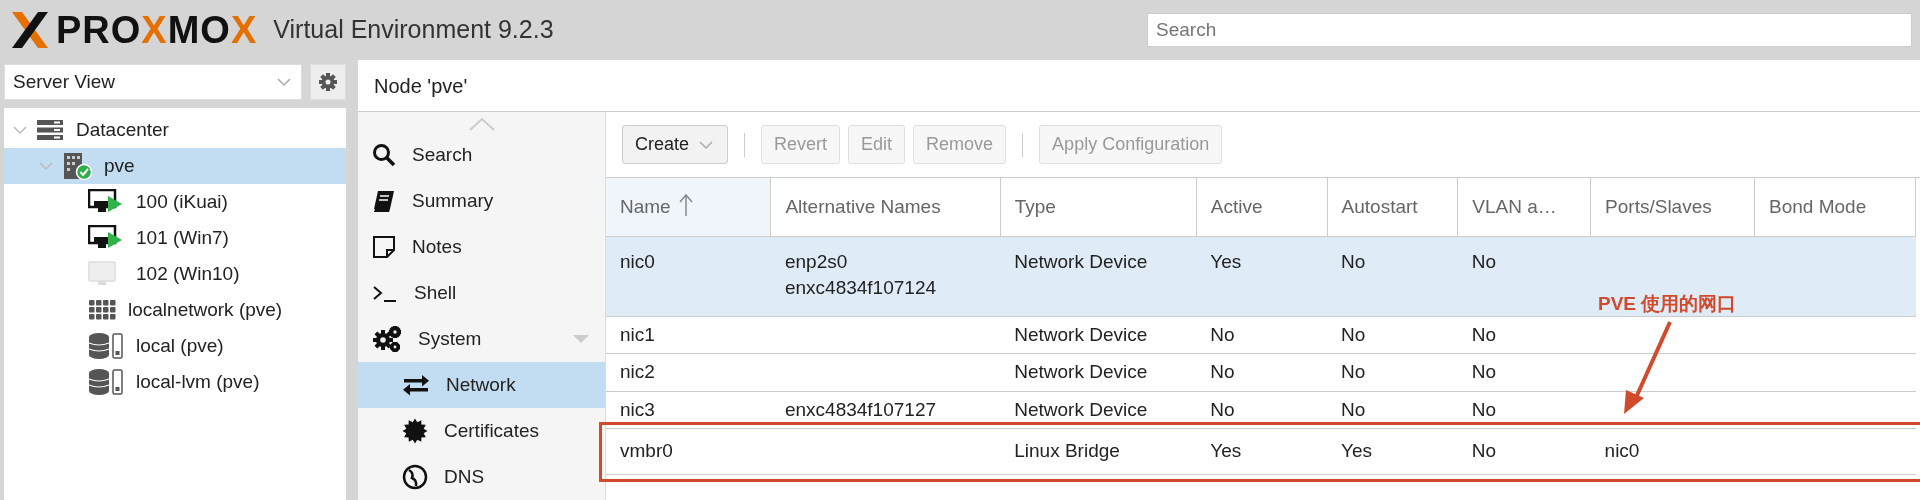 This screenshot has width=1920, height=500. Describe the element at coordinates (685, 204) in the screenshot. I see `sort-up-icon` at that location.